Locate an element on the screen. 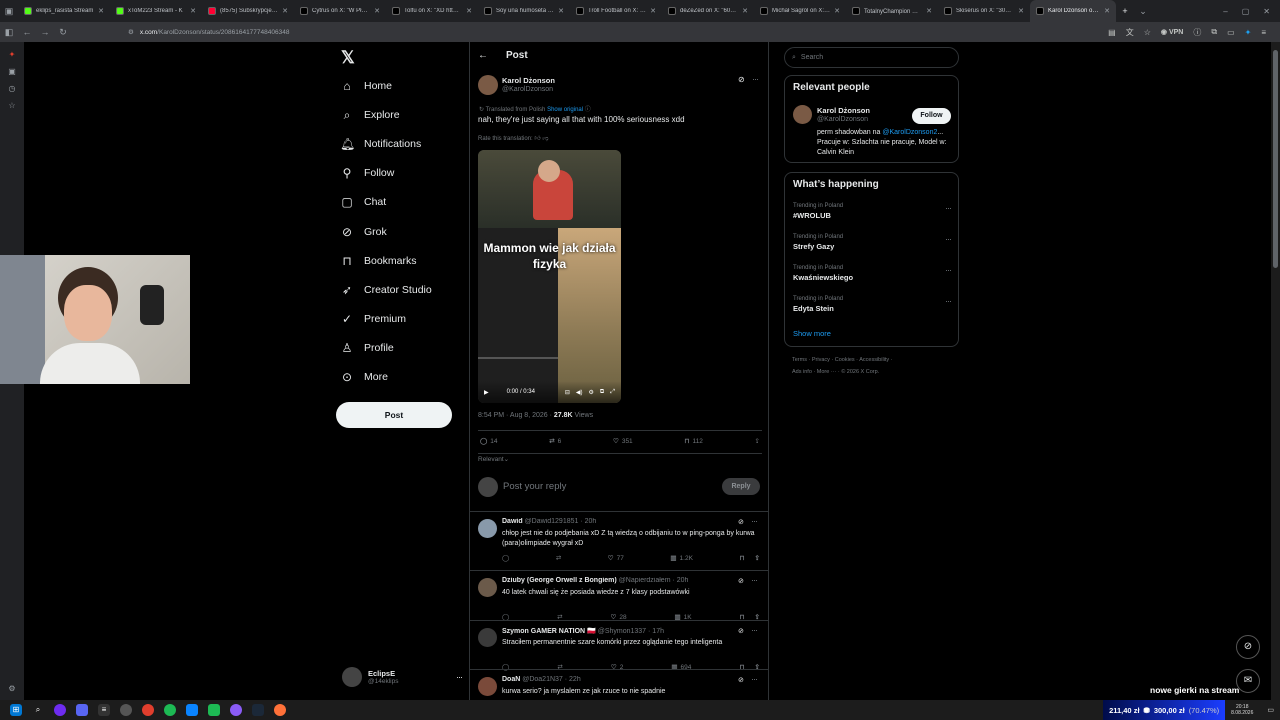 The height and width of the screenshot is (720, 1280). reply-handle: @Napierdziałem is located at coordinates (645, 580).